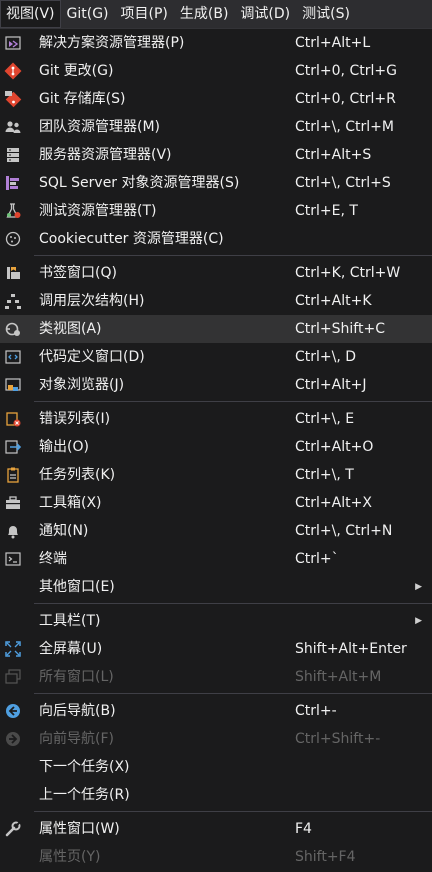 The width and height of the screenshot is (432, 872). Describe the element at coordinates (13, 357) in the screenshot. I see `code-definition-icon` at that location.